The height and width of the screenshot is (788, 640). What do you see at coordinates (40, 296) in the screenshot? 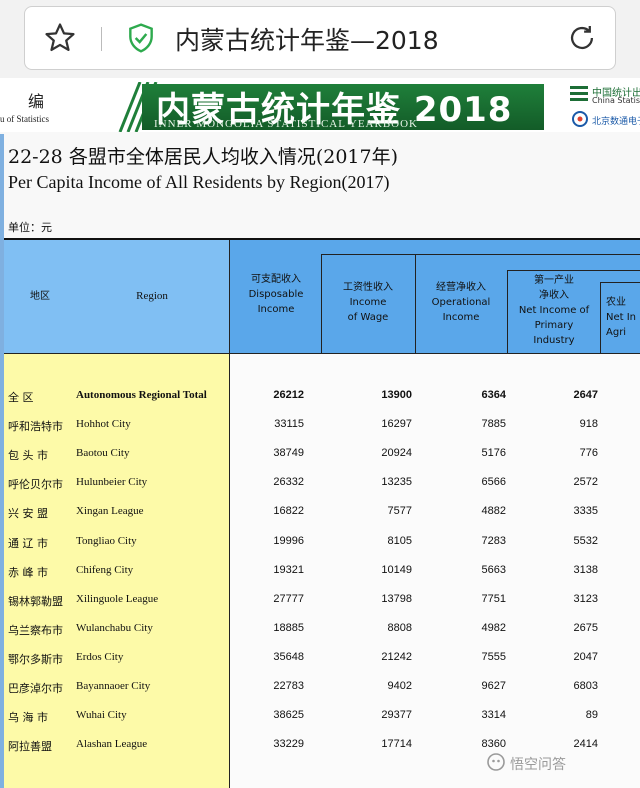
I see `header-region-cn: 地区` at bounding box center [40, 296].